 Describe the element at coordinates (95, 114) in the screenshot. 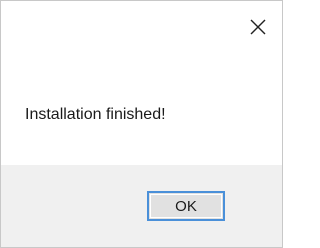

I see `dialog-message: Installation finished!` at that location.